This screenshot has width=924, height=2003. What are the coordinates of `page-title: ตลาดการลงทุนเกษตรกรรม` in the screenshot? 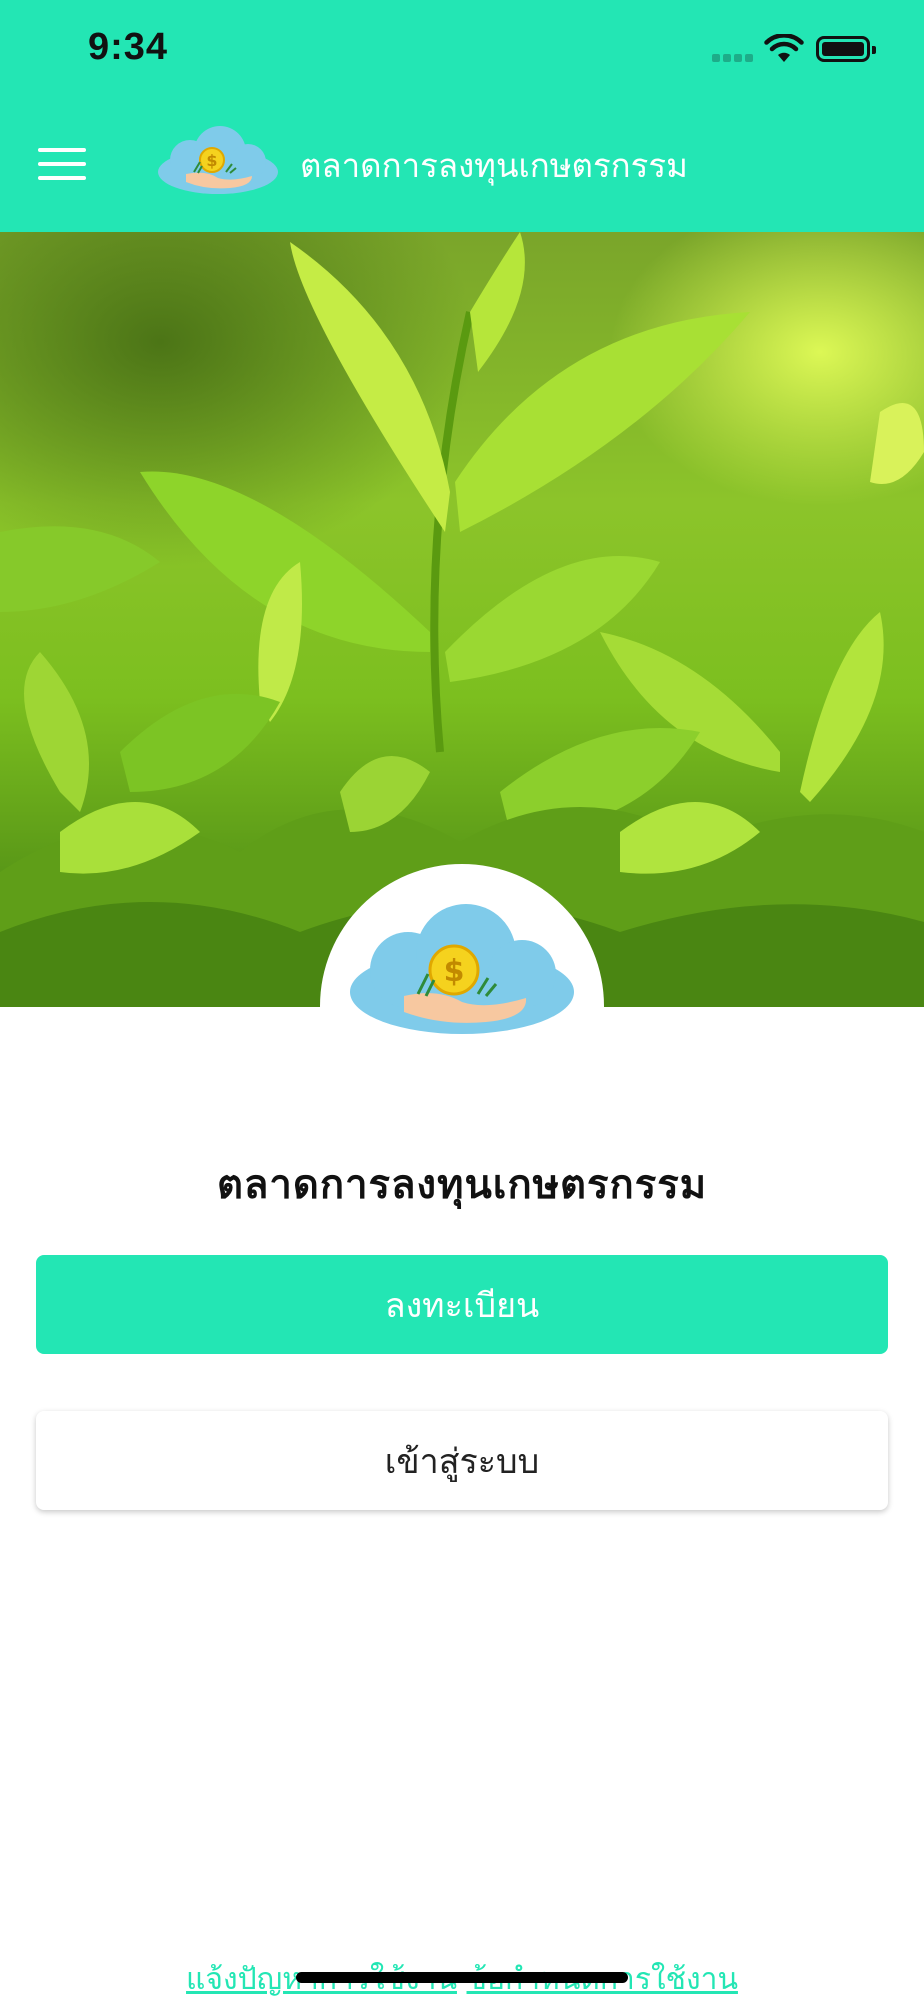 It's located at (462, 1185).